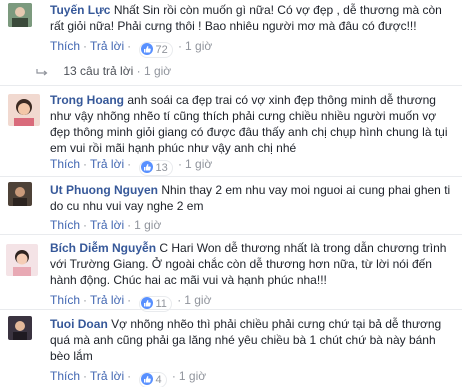 The image size is (462, 387). I want to click on replies-count: 13 câu trả lời, so click(98, 71).